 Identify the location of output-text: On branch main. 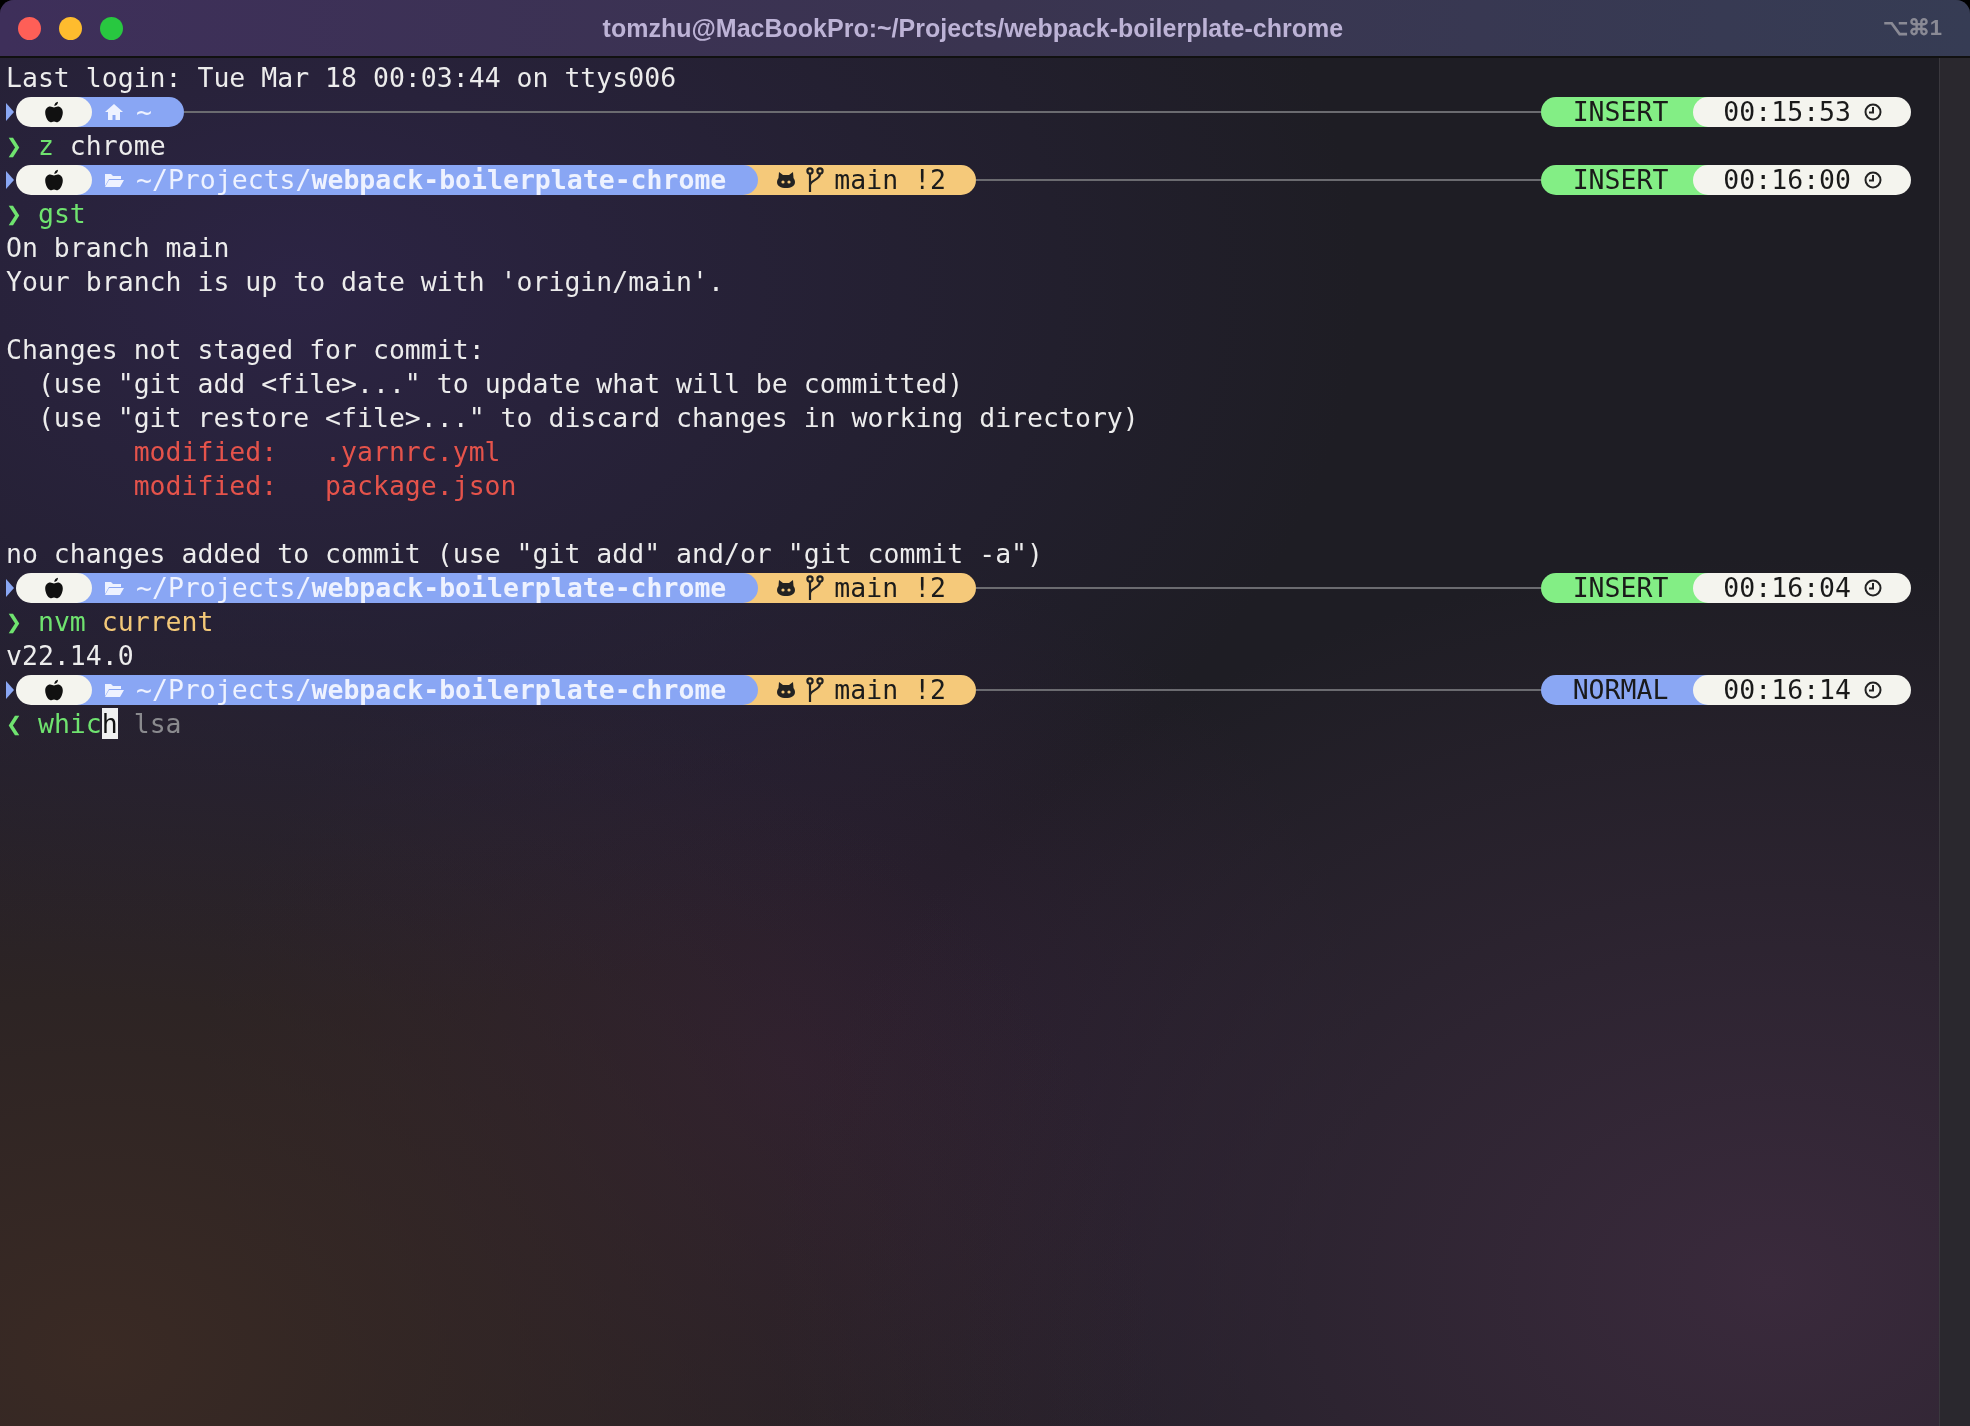
(118, 247).